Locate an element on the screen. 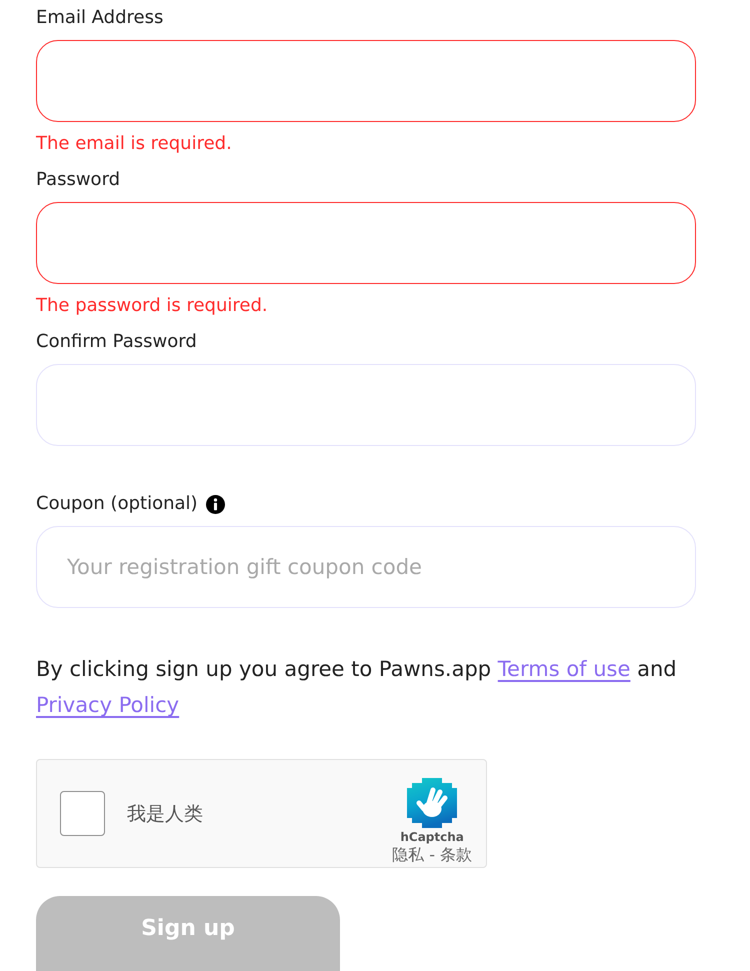  error-message: The password is required. is located at coordinates (152, 306).